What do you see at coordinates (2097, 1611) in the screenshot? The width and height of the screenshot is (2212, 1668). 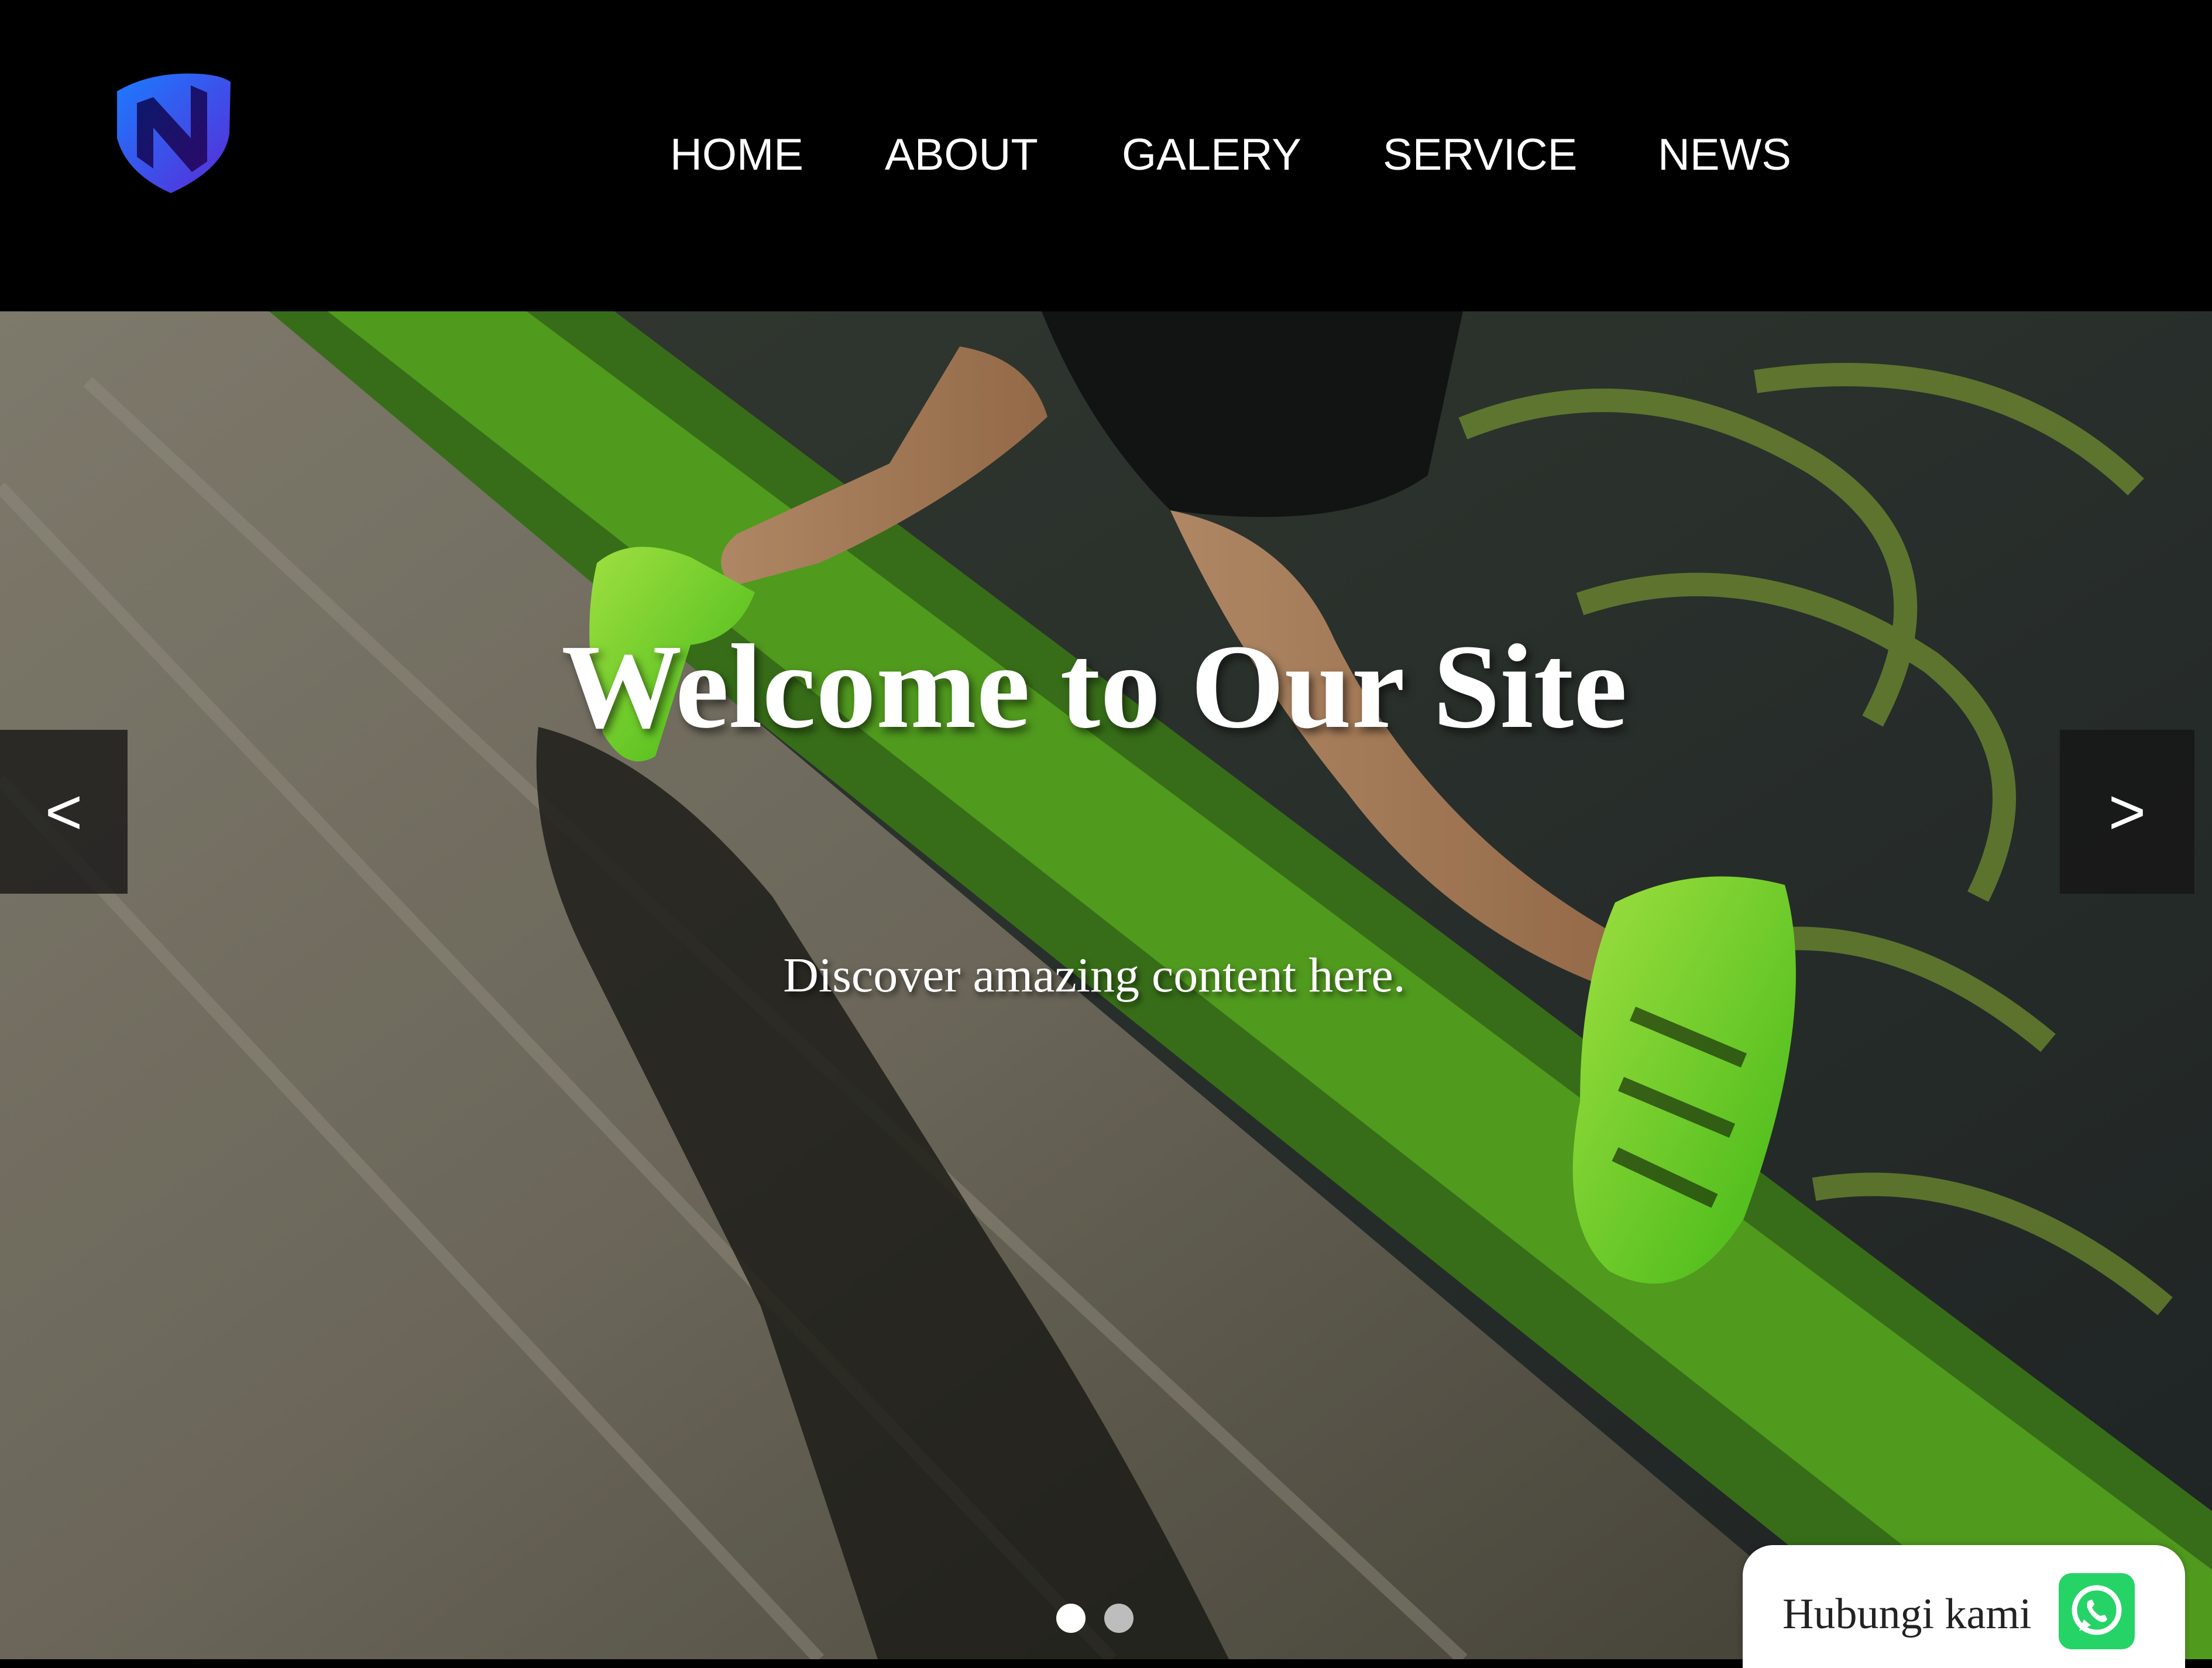 I see `whatsapp-icon` at bounding box center [2097, 1611].